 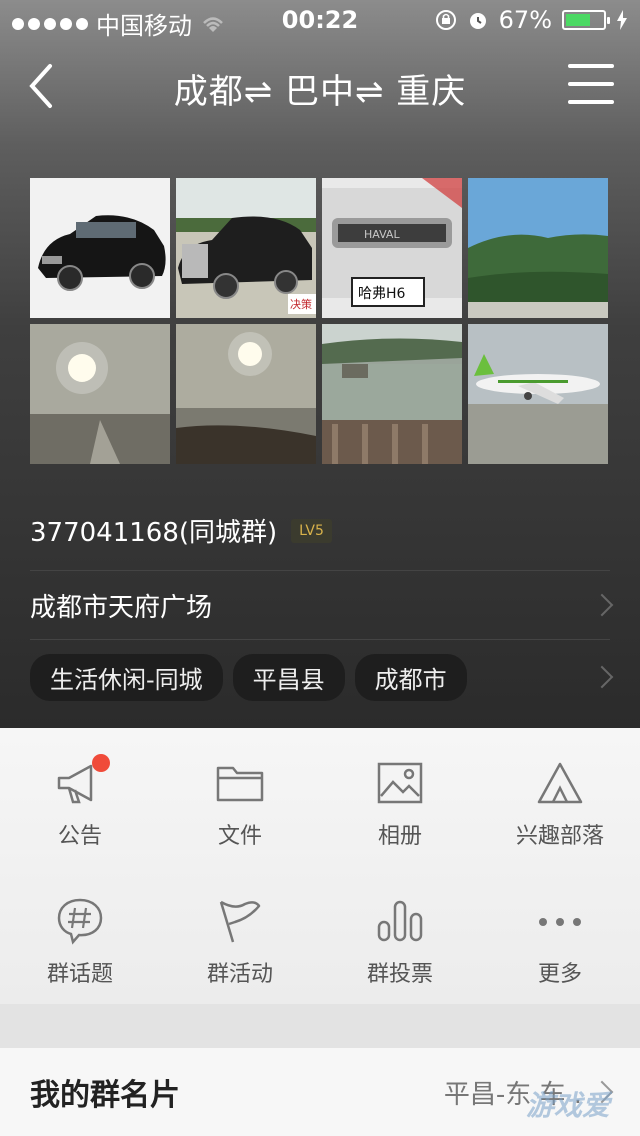 What do you see at coordinates (560, 935) in the screenshot?
I see `more-button: 更多` at bounding box center [560, 935].